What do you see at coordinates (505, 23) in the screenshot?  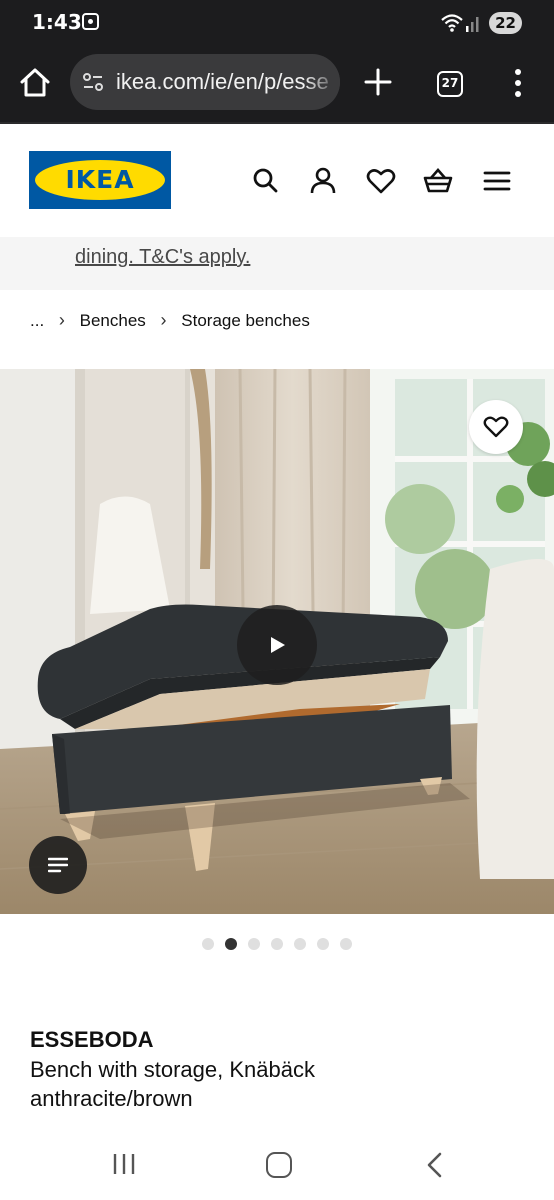 I see `battery-indicator: 22` at bounding box center [505, 23].